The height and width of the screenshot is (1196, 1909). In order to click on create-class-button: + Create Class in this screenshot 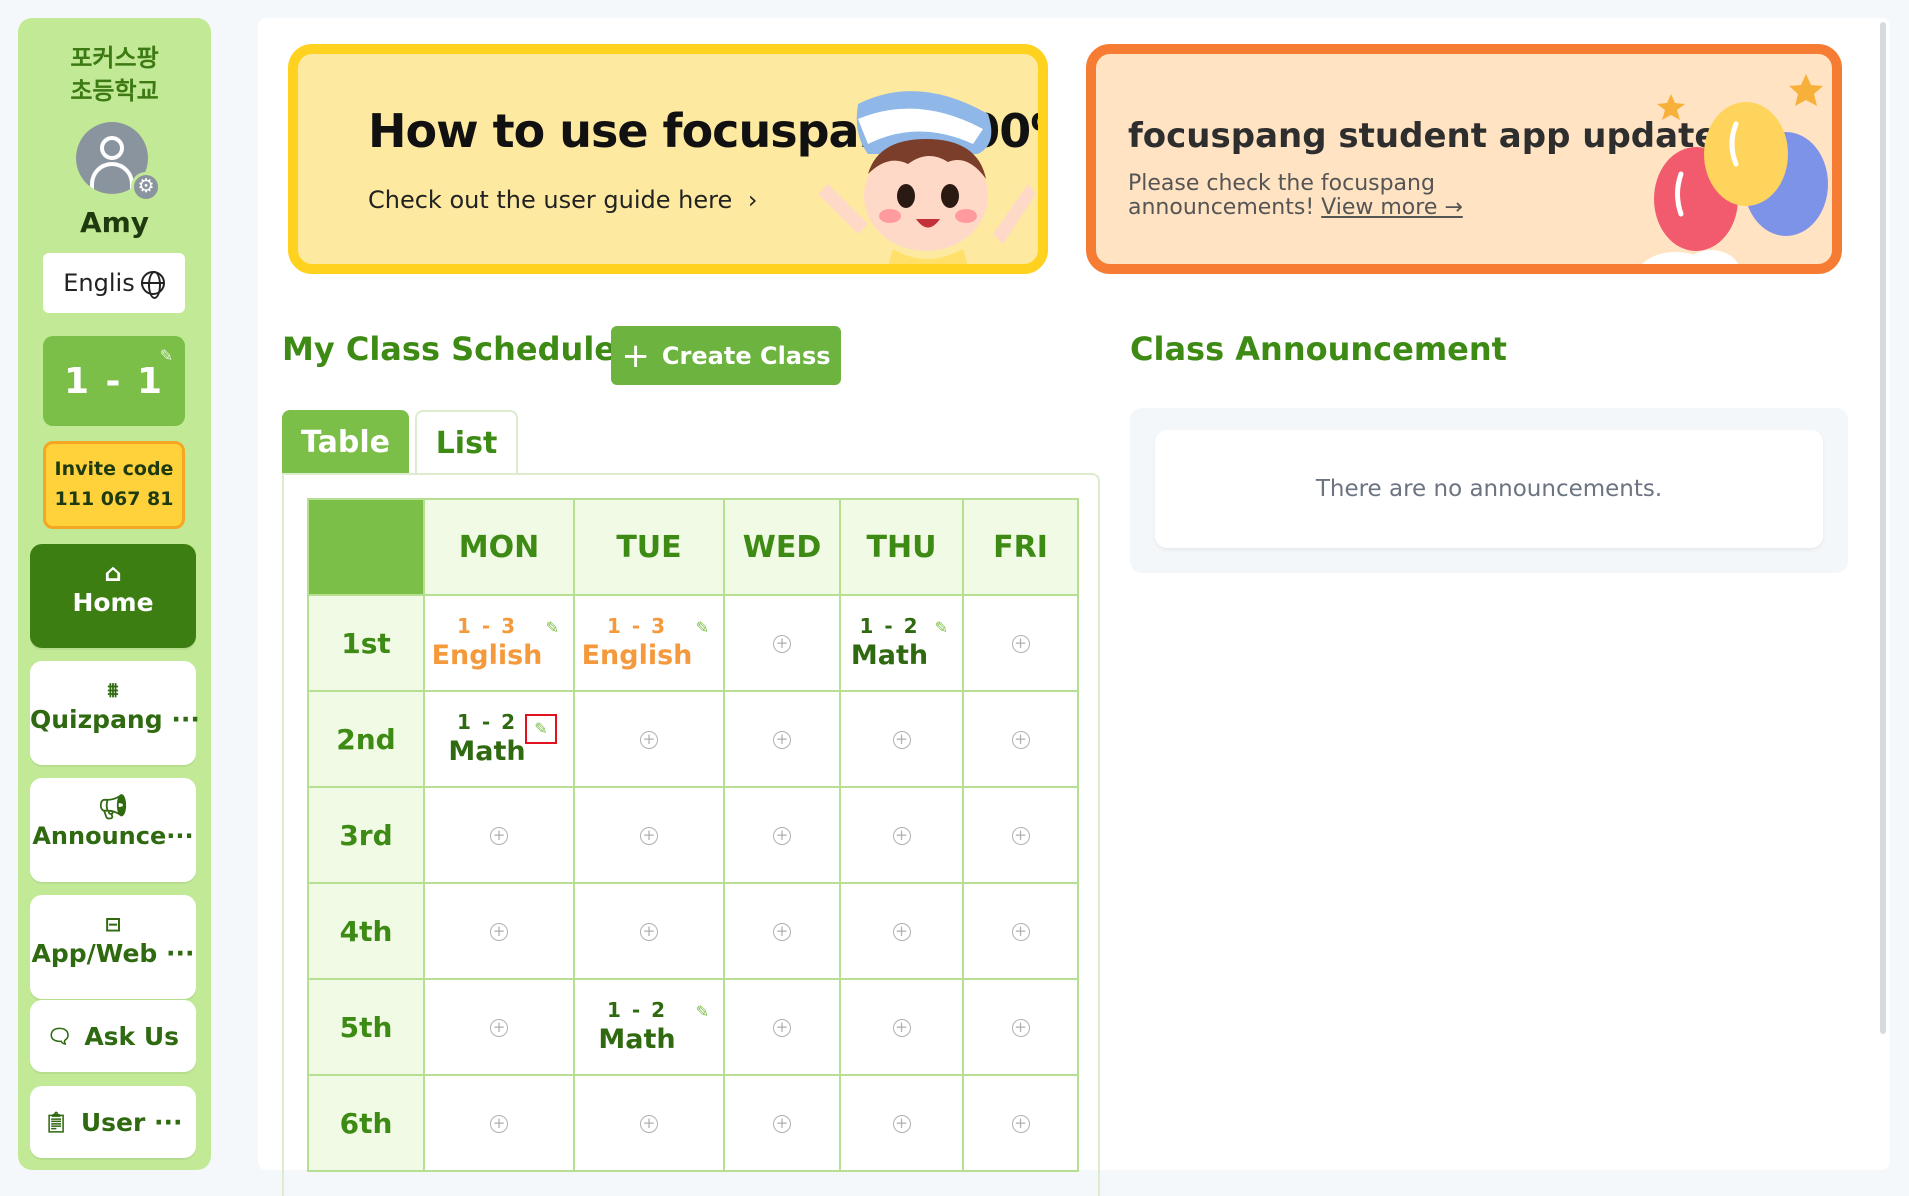, I will do `click(726, 355)`.